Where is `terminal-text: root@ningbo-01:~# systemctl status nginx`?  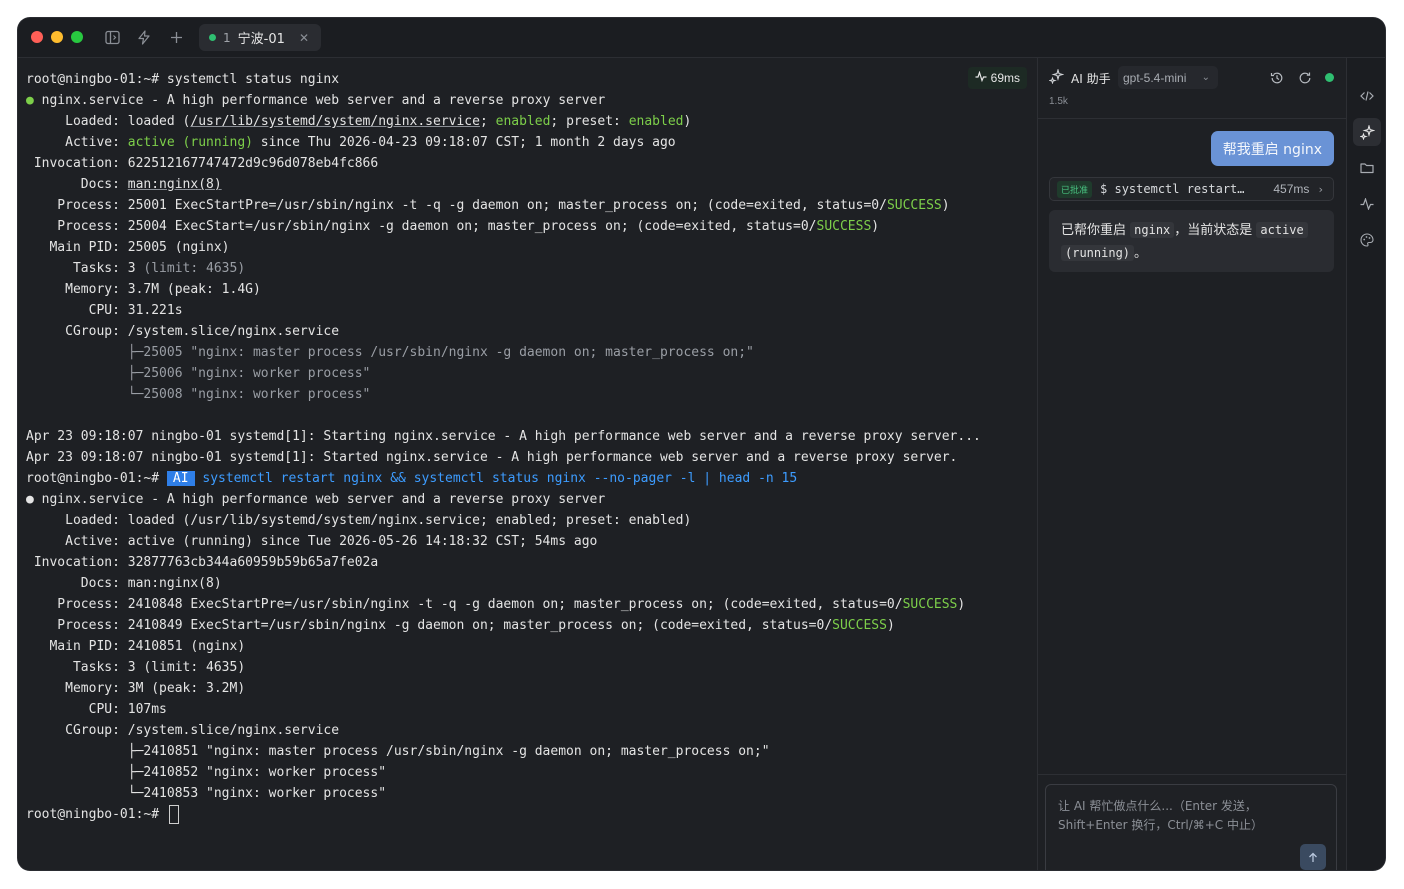
terminal-text: root@ningbo-01:~# systemctl status nginx is located at coordinates (183, 79).